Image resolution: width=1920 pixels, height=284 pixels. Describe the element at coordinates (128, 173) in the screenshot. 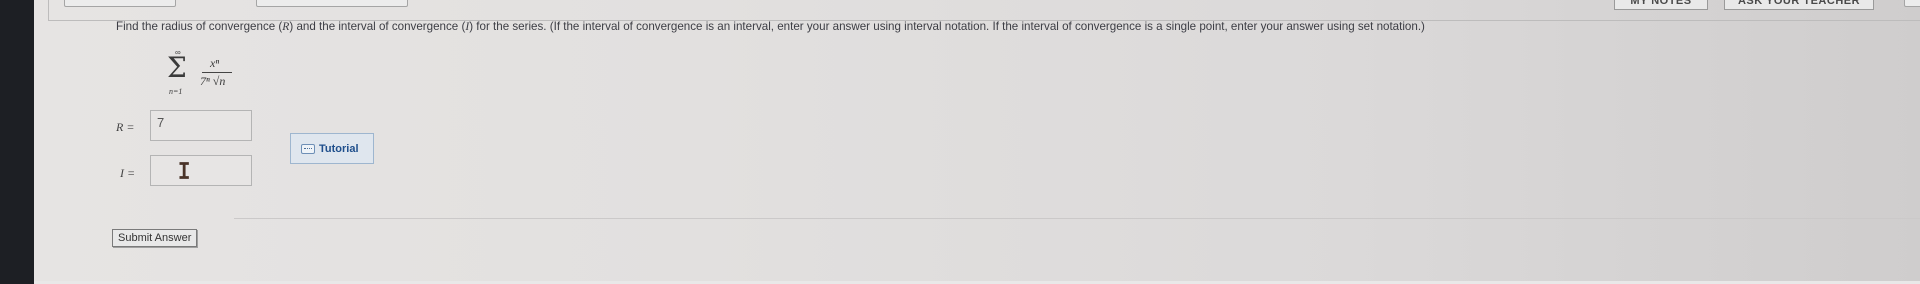

I see `interval-label: I =` at that location.